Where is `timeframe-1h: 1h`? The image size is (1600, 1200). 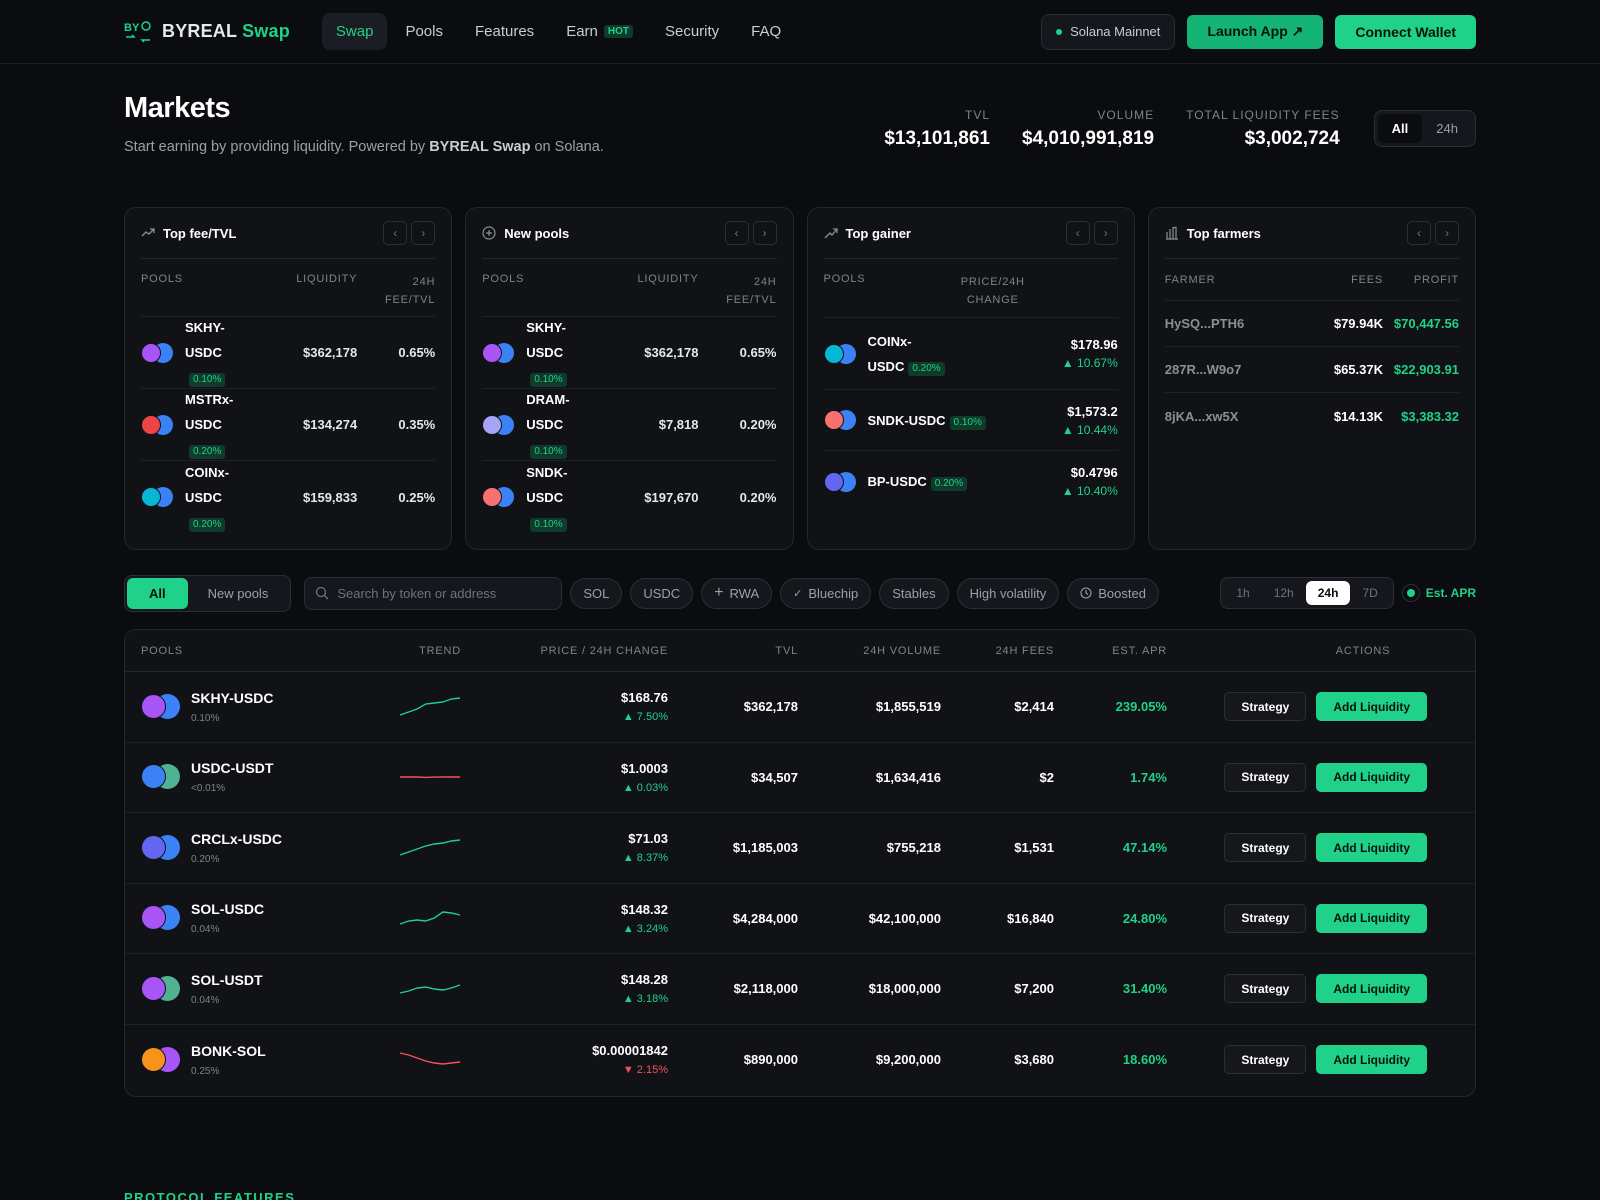 timeframe-1h: 1h is located at coordinates (1242, 593).